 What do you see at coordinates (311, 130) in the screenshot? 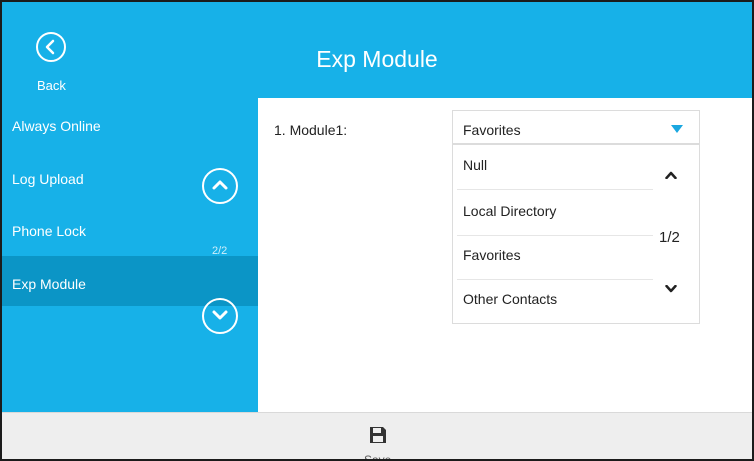
I see `module-field-label: 1. Module1:` at bounding box center [311, 130].